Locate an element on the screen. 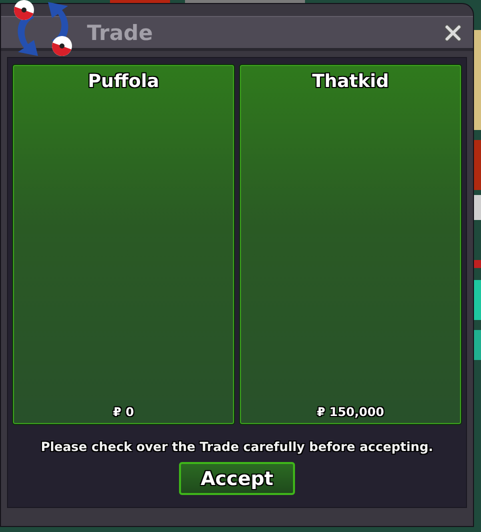 This screenshot has height=532, width=481. money-amount: ₽ 150,000 is located at coordinates (350, 412).